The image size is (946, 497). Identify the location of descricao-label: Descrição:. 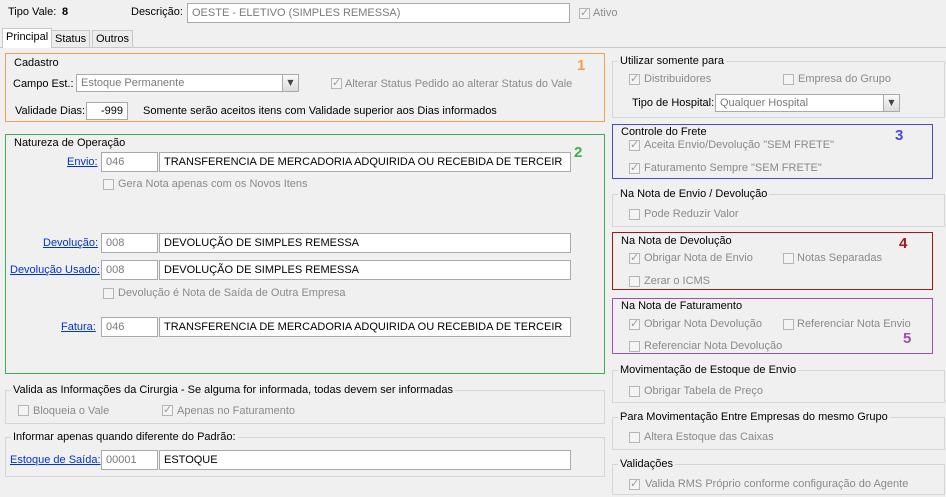
(157, 12).